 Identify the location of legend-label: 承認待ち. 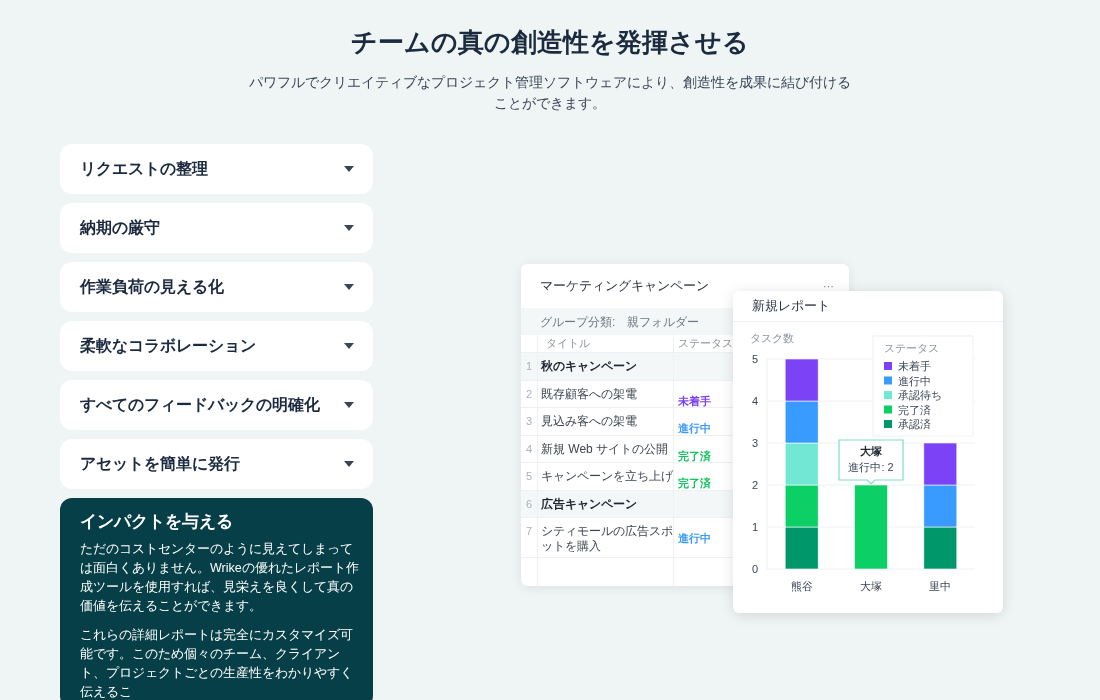
(920, 395).